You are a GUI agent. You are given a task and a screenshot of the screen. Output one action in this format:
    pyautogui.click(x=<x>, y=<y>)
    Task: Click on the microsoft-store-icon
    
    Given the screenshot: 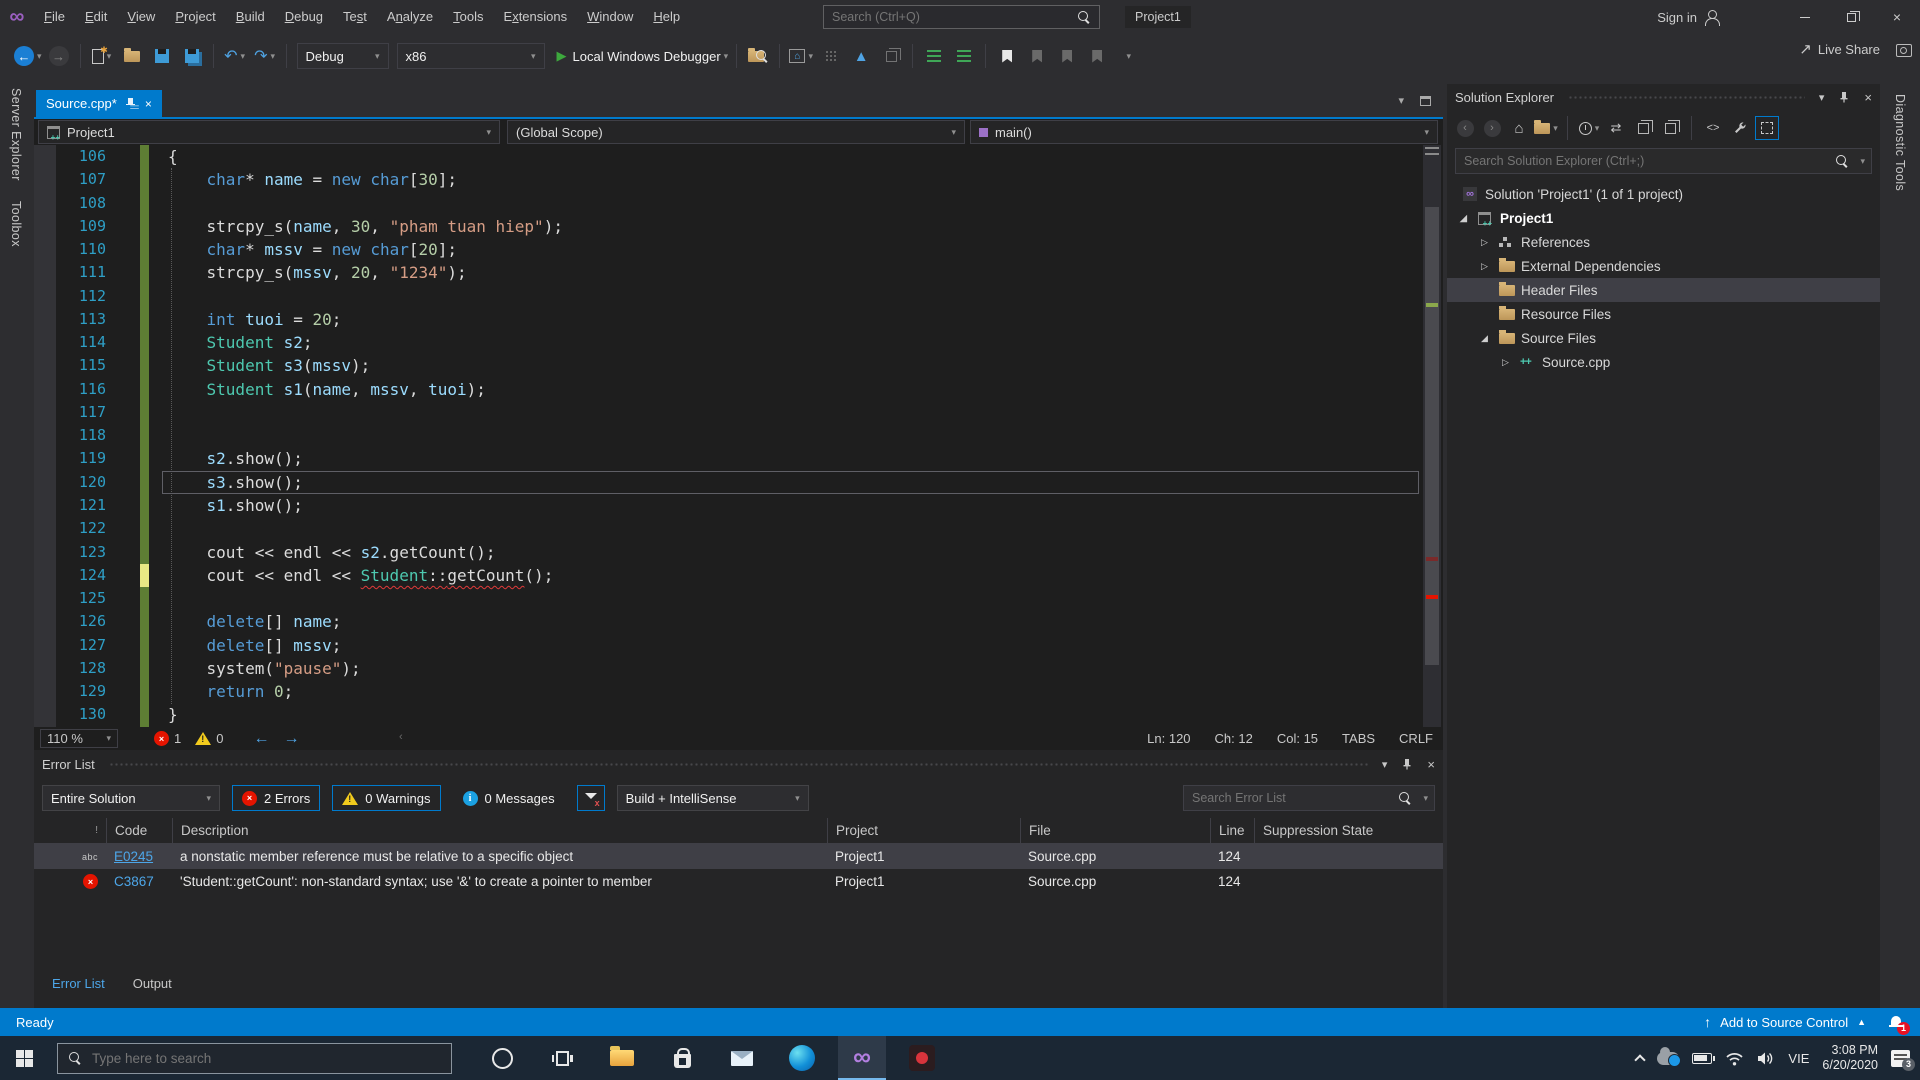 What is the action you would take?
    pyautogui.click(x=682, y=1058)
    